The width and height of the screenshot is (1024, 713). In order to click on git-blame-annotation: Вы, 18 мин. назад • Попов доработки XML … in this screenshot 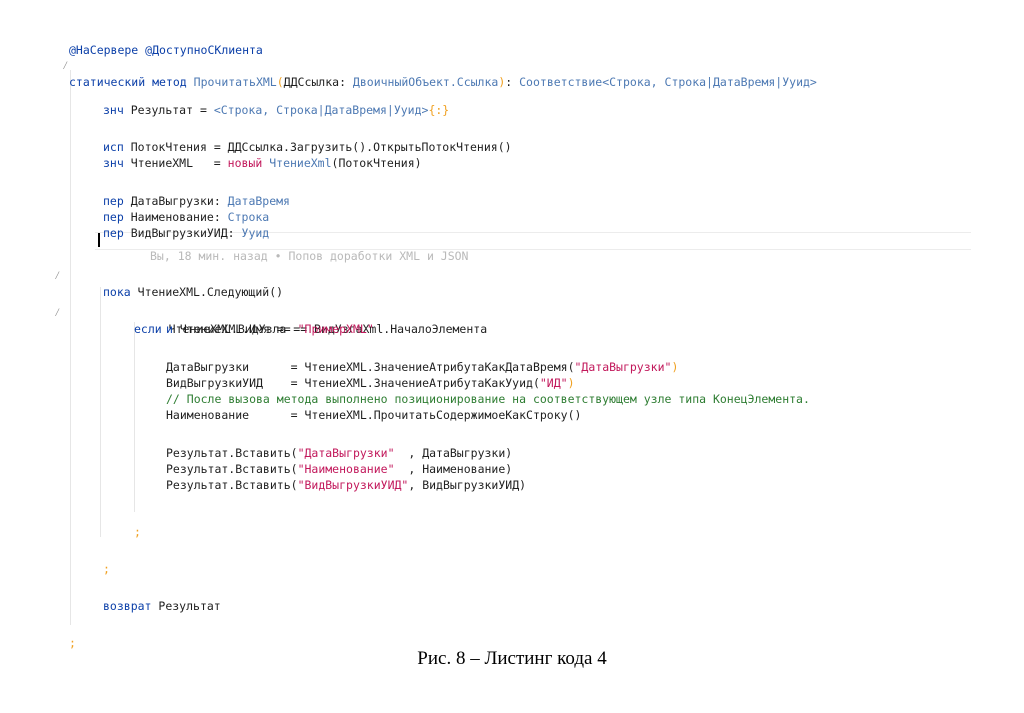, I will do `click(309, 256)`.